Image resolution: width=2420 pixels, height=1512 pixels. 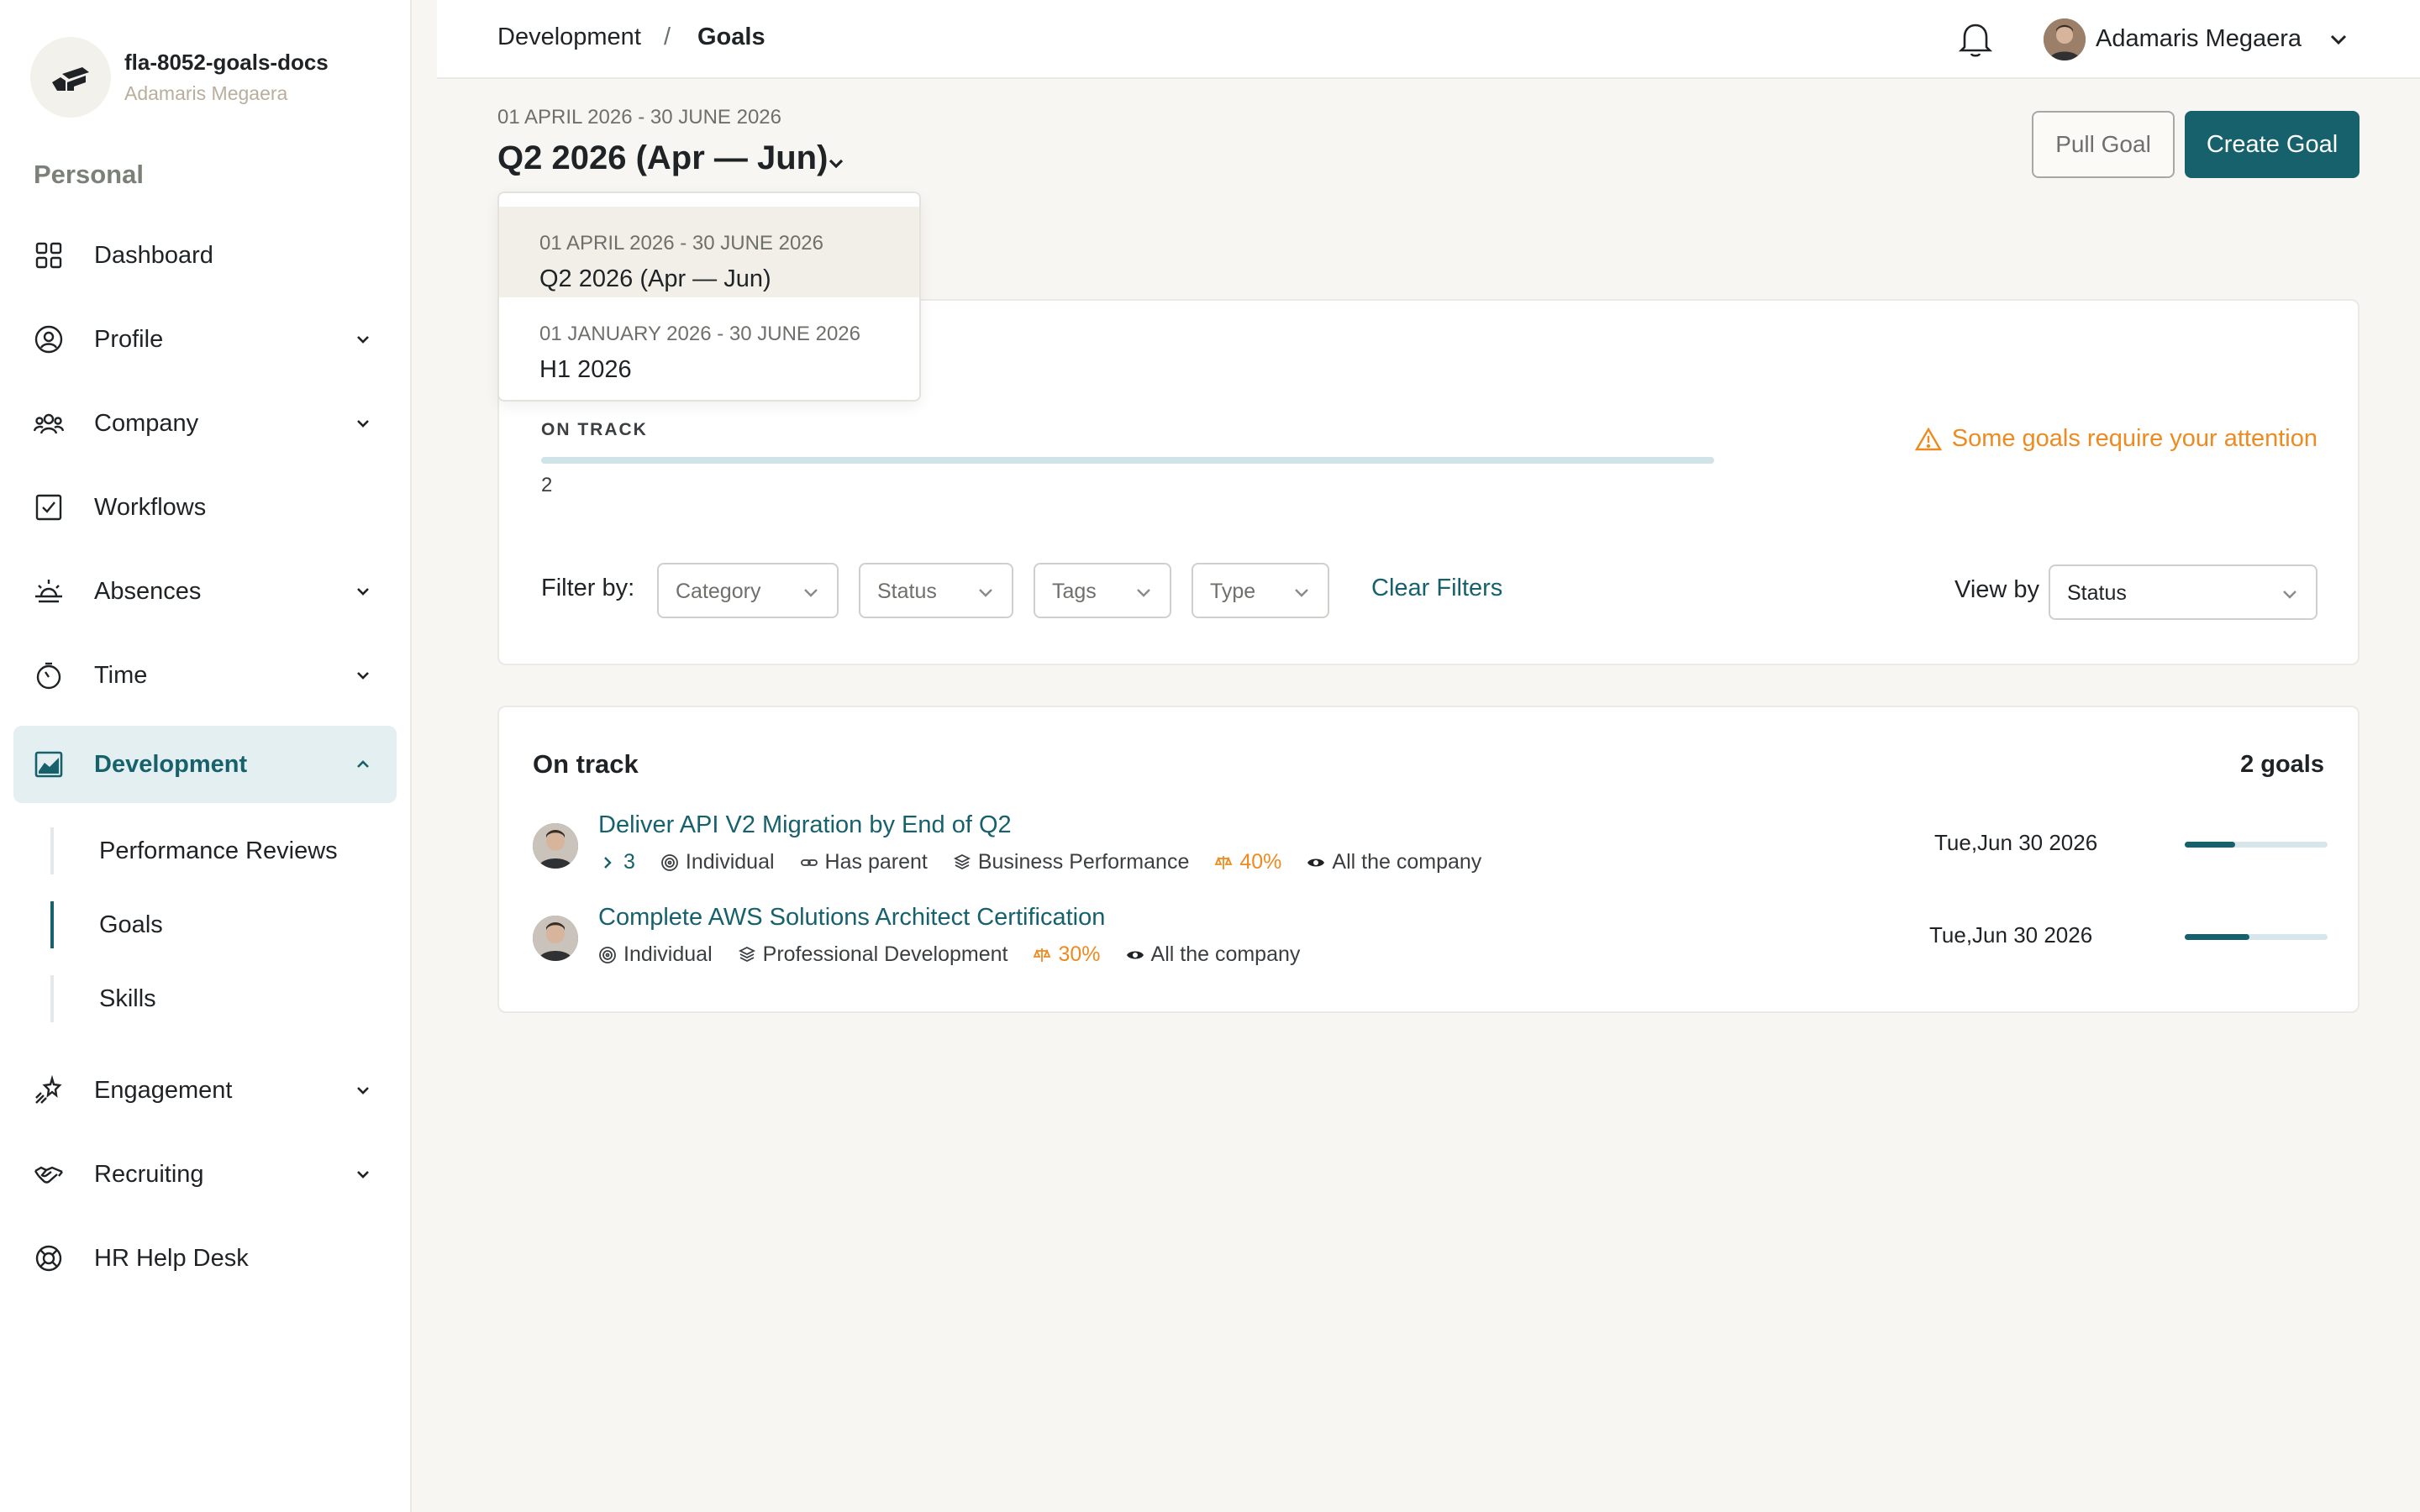 What do you see at coordinates (656, 954) in the screenshot?
I see `goal-scope: Individual` at bounding box center [656, 954].